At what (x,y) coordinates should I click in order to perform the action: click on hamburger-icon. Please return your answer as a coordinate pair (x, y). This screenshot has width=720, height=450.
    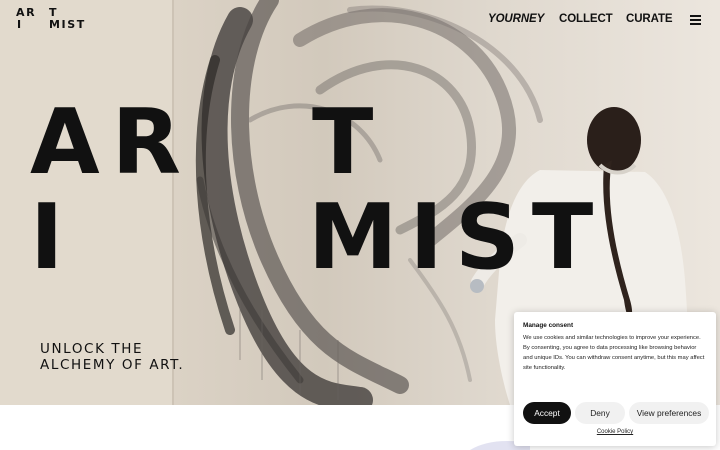
    Looking at the image, I should click on (695, 19).